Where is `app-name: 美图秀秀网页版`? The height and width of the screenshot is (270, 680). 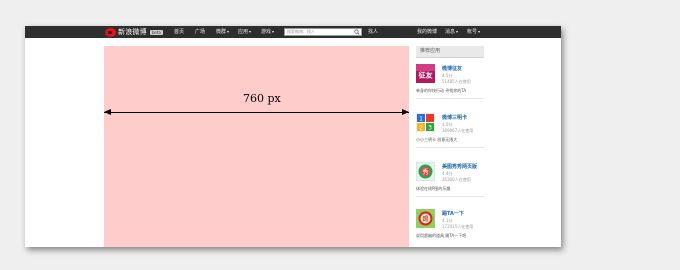 app-name: 美图秀秀网页版 is located at coordinates (459, 166).